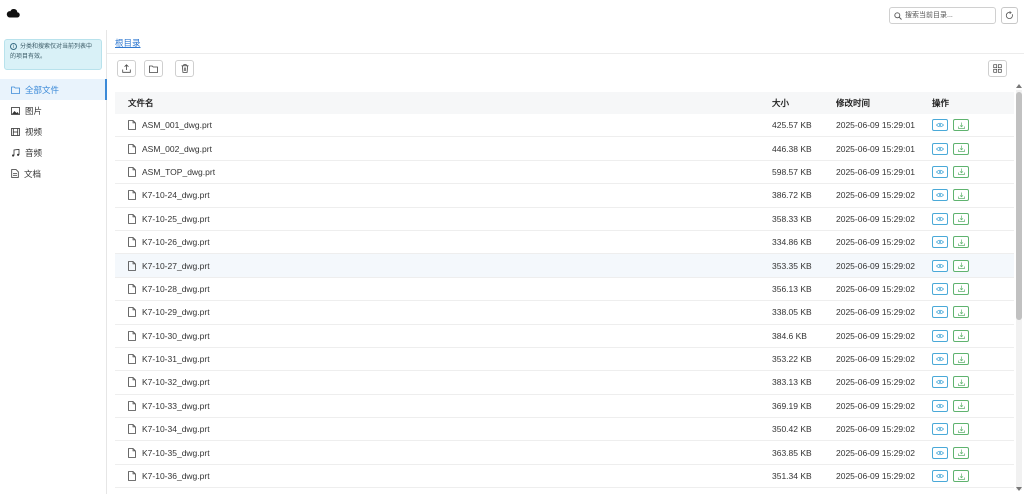  I want to click on sidebar-item-all-files: 全部文件, so click(53, 89).